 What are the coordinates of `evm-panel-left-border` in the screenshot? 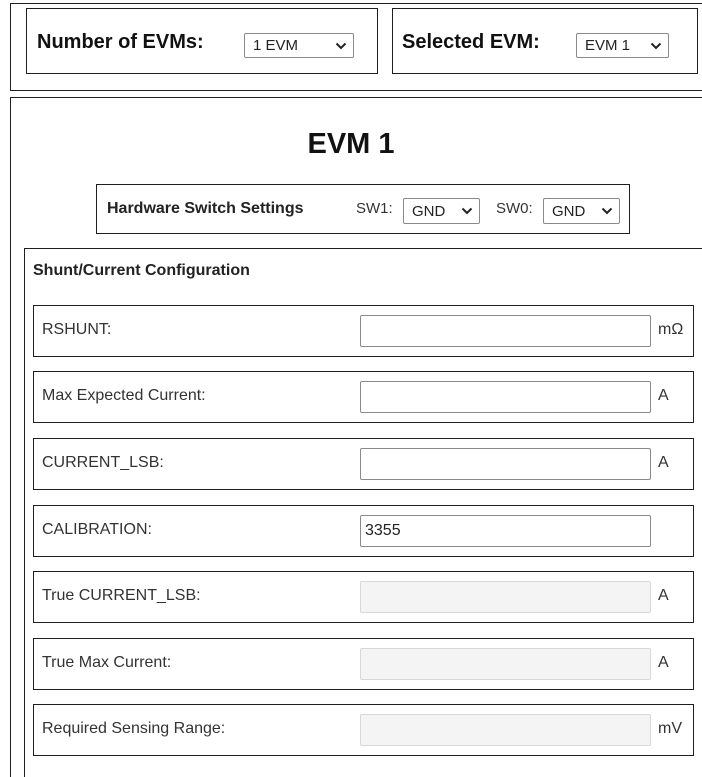 It's located at (10, 437).